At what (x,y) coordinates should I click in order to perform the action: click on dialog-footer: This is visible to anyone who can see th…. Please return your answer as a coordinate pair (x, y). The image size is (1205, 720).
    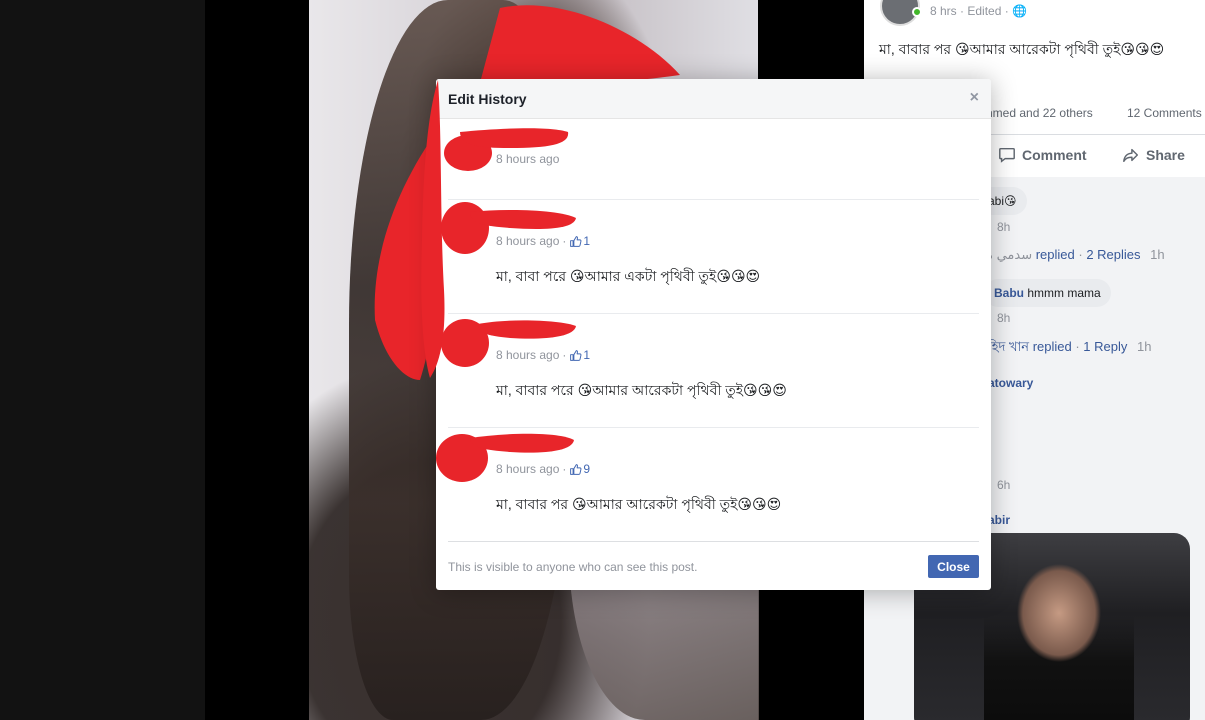
    Looking at the image, I should click on (713, 565).